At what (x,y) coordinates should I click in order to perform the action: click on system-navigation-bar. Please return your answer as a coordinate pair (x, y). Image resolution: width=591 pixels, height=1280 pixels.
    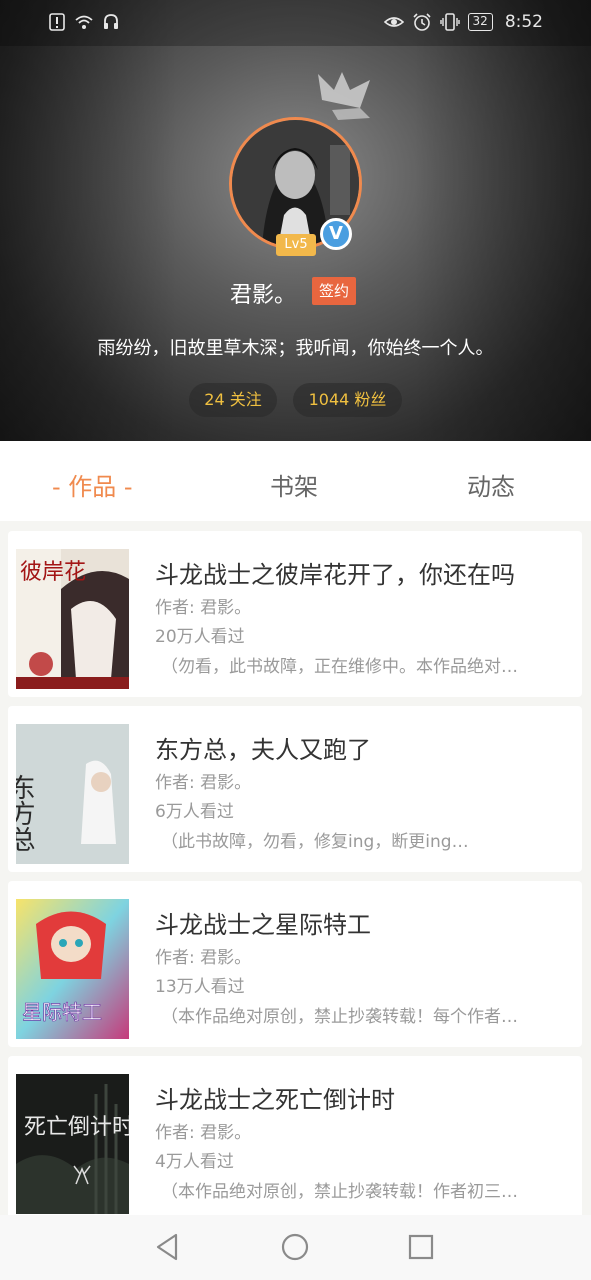
    Looking at the image, I should click on (295, 1247).